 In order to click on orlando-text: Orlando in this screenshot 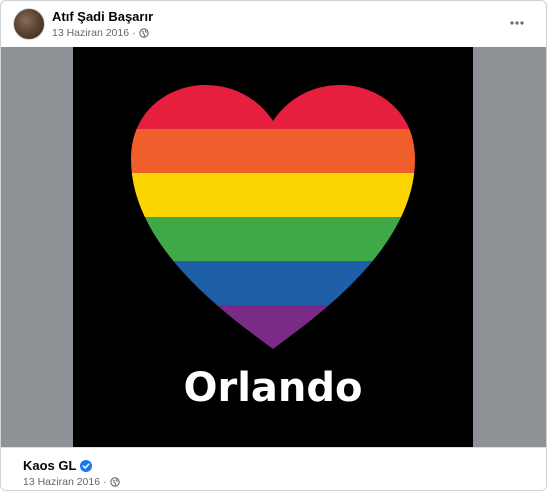, I will do `click(272, 388)`.